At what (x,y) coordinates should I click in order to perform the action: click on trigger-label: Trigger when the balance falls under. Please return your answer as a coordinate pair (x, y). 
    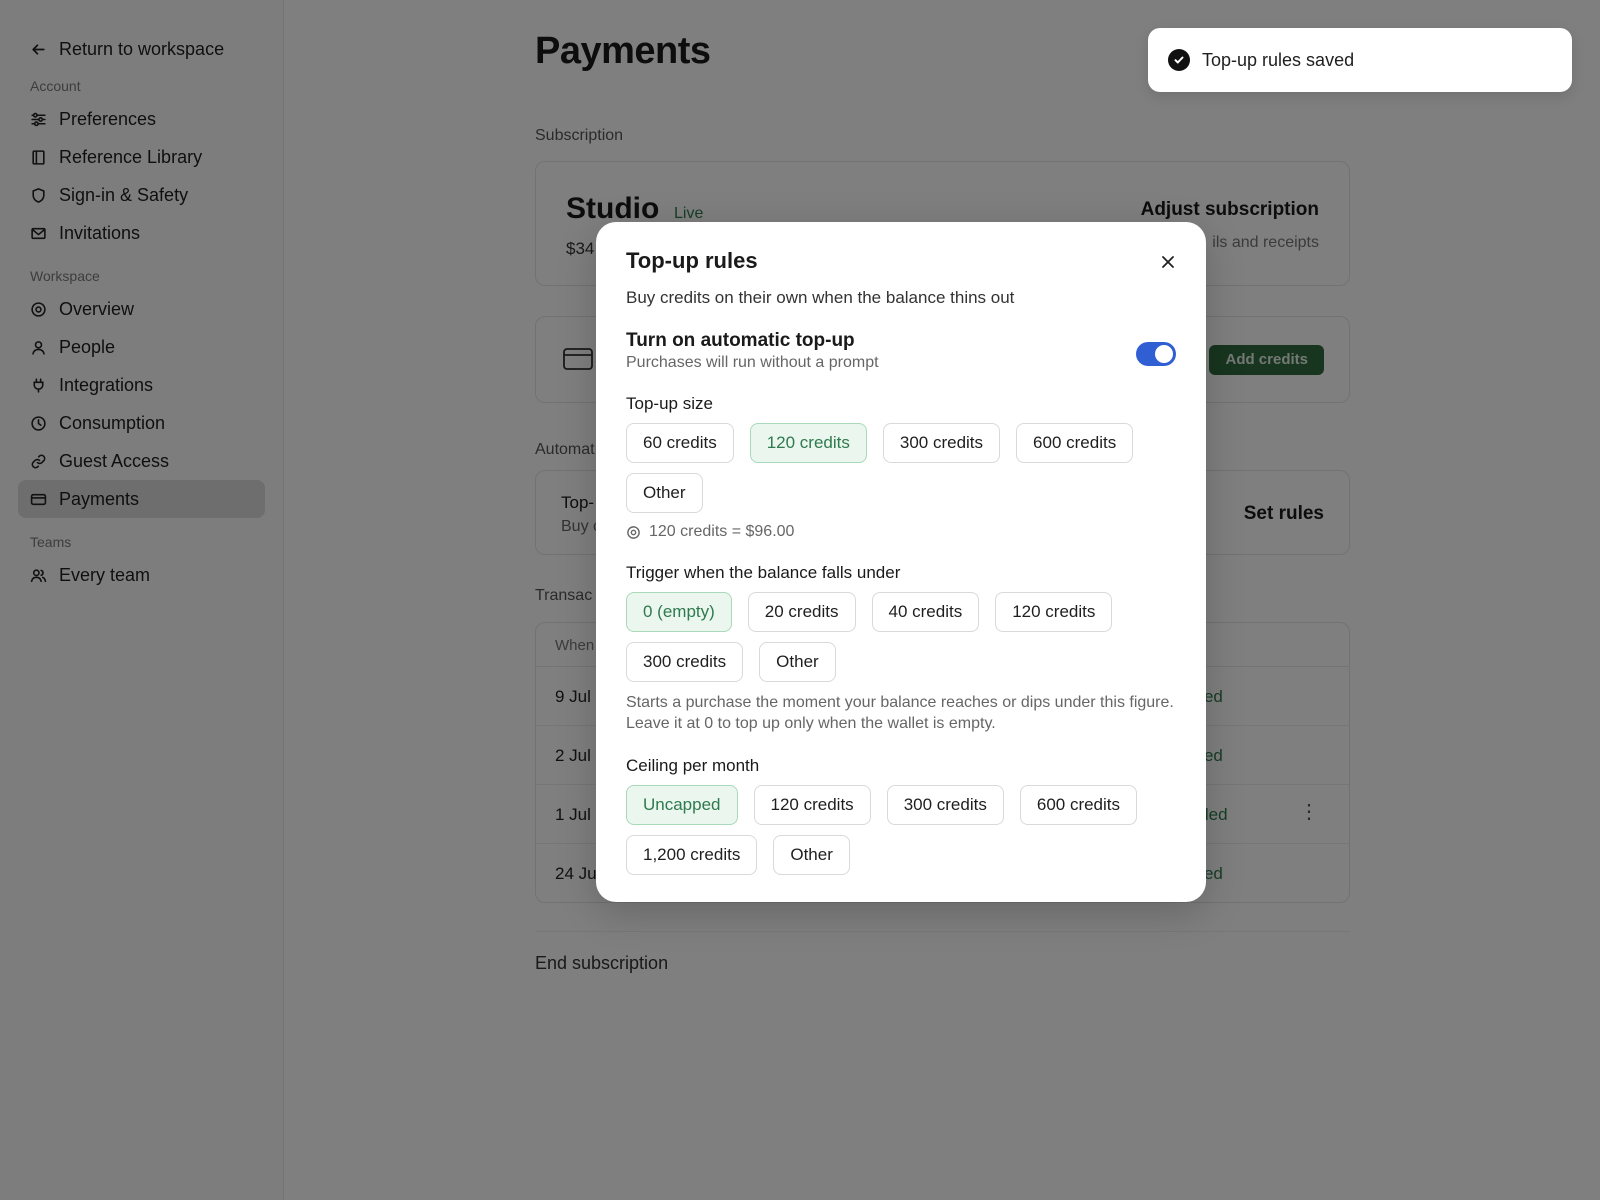
    Looking at the image, I should click on (763, 572).